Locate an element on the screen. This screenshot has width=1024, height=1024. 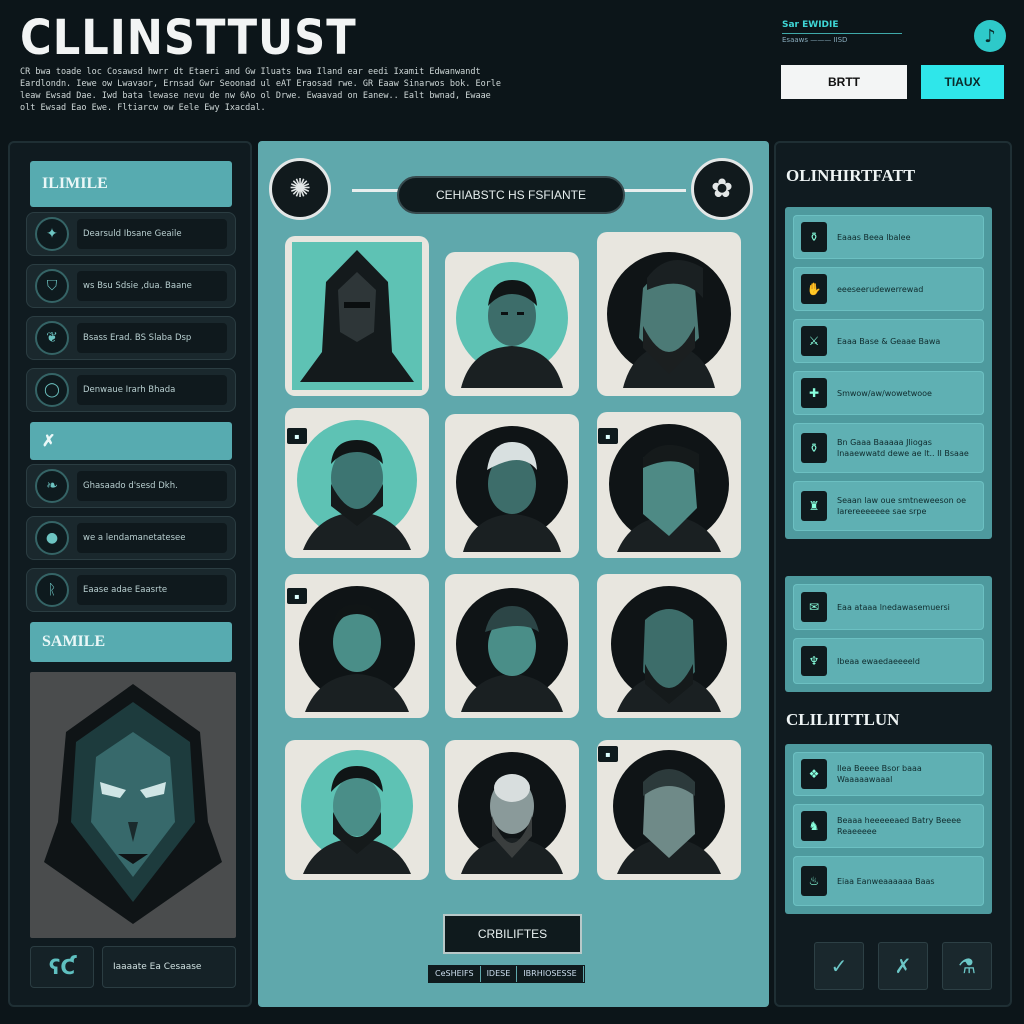
list-item-label: Smwow/aw/wowetwooe is located at coordinates (884, 393).